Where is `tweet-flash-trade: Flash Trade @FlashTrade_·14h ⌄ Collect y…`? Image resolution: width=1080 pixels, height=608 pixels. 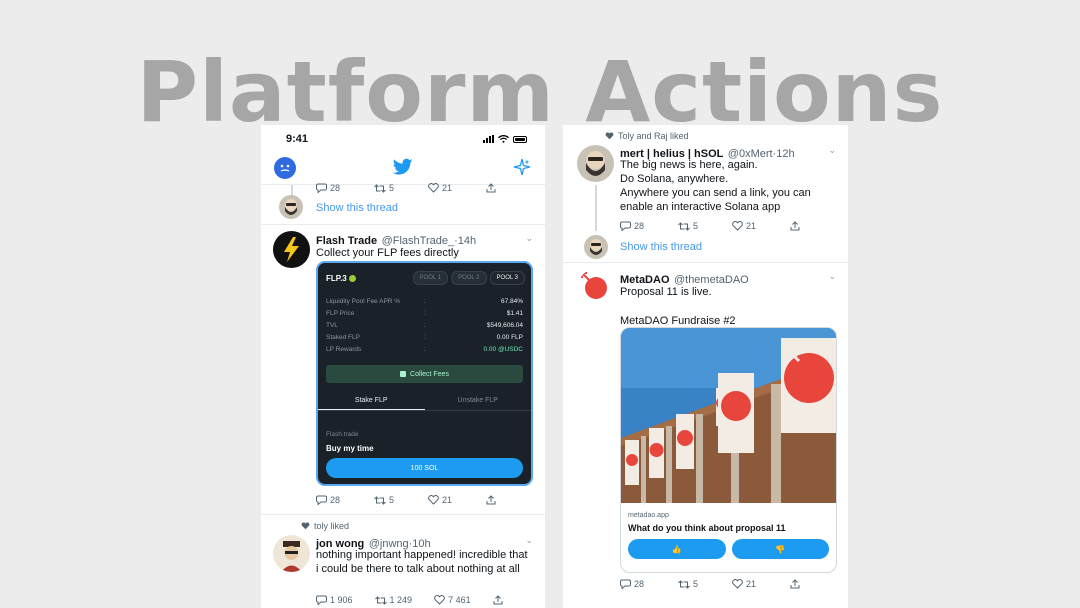 tweet-flash-trade: Flash Trade @FlashTrade_·14h ⌄ Collect y… is located at coordinates (403, 370).